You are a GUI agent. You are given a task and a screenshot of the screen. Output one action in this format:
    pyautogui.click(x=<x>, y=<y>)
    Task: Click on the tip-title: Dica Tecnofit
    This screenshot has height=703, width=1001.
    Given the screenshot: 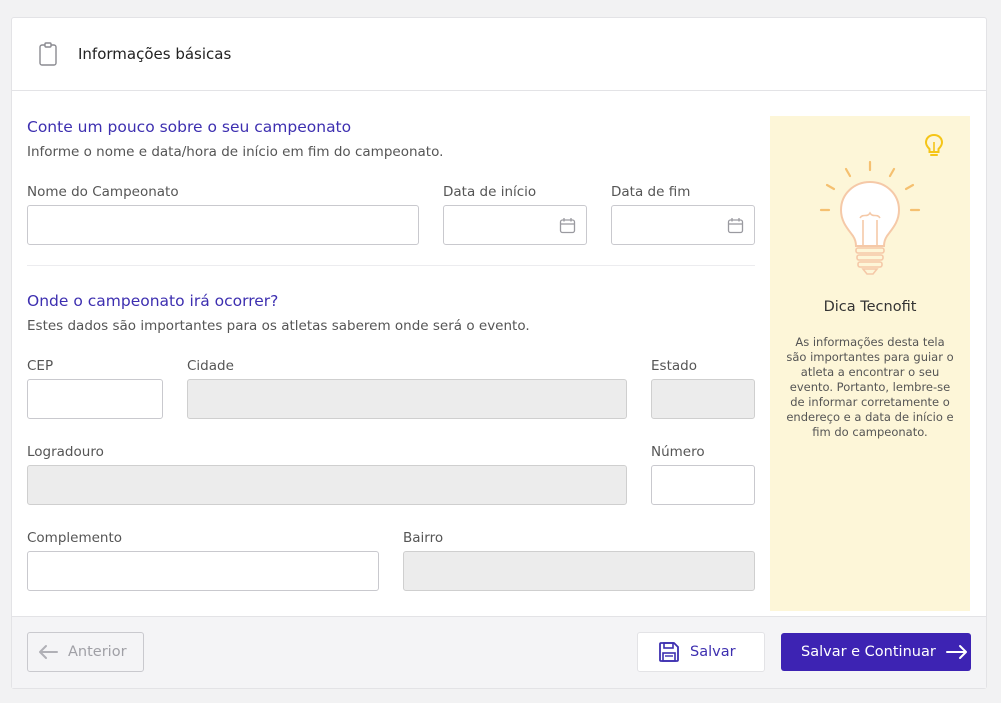 What is the action you would take?
    pyautogui.click(x=870, y=307)
    